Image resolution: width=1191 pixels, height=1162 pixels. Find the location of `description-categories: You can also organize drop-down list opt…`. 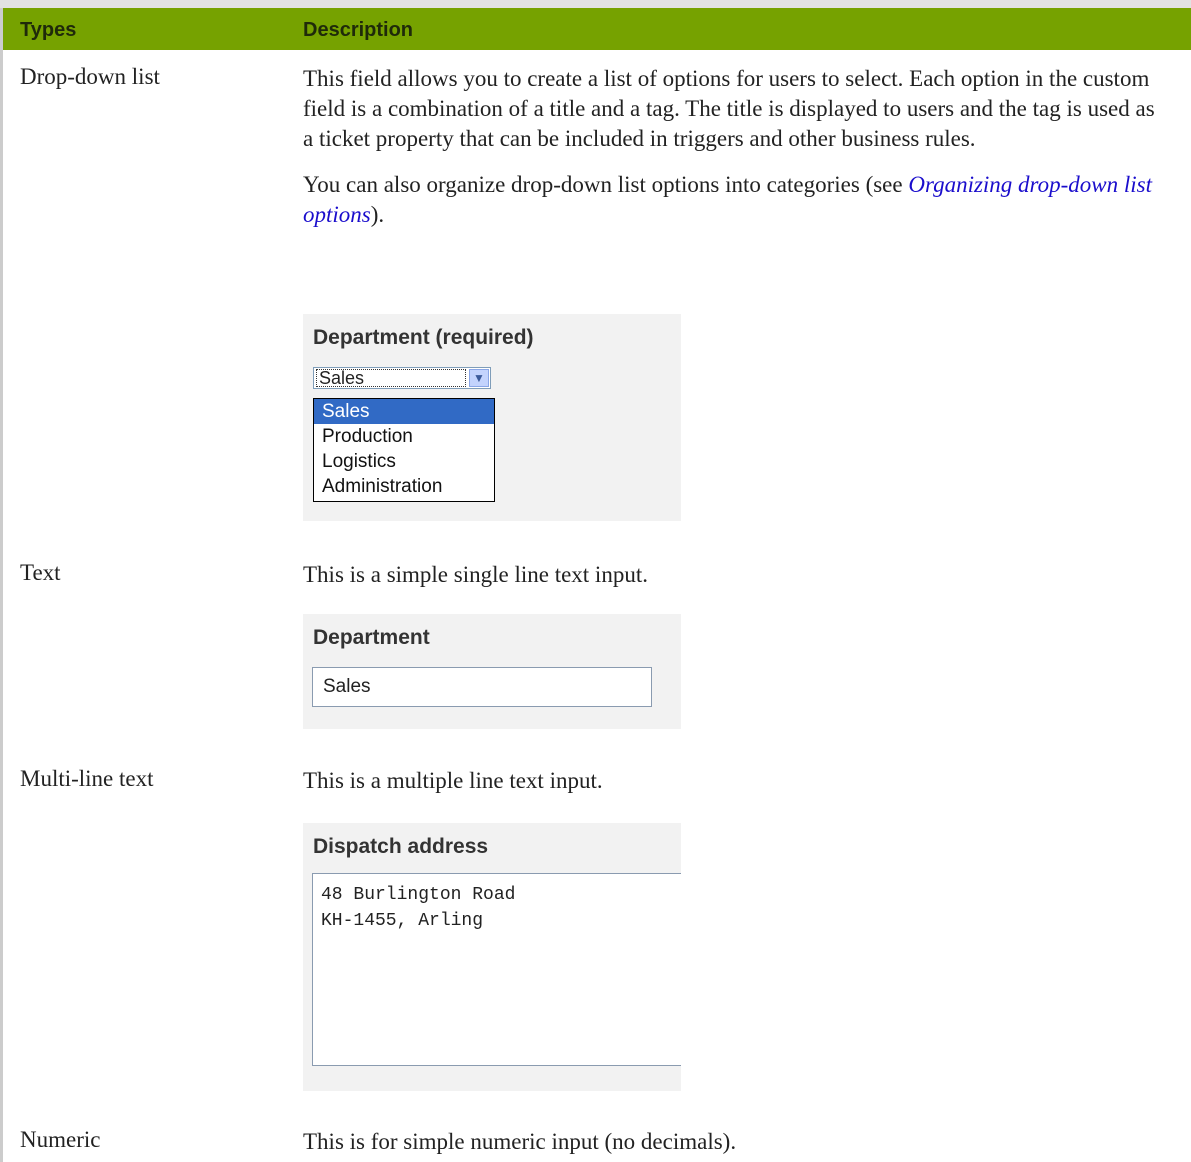

description-categories: You can also organize drop-down list opt… is located at coordinates (728, 199).